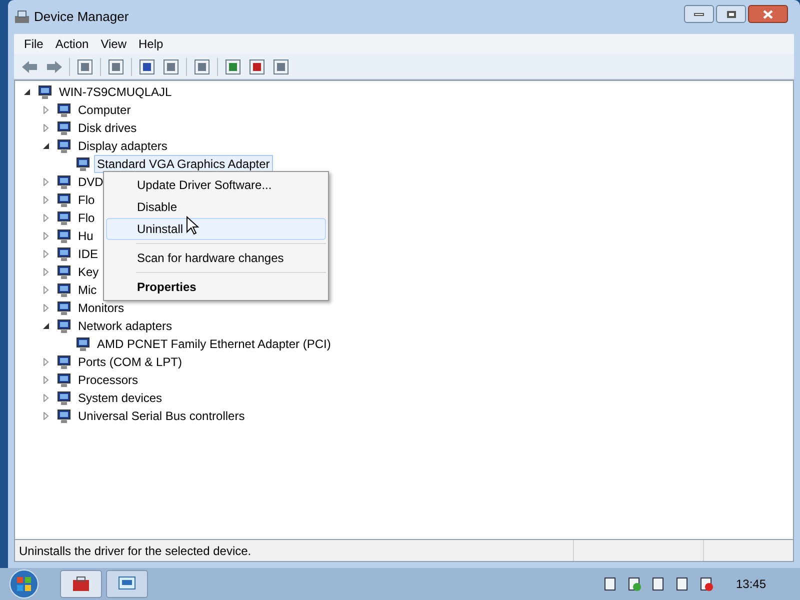 The image size is (800, 600). What do you see at coordinates (731, 14) in the screenshot?
I see `maximize-button` at bounding box center [731, 14].